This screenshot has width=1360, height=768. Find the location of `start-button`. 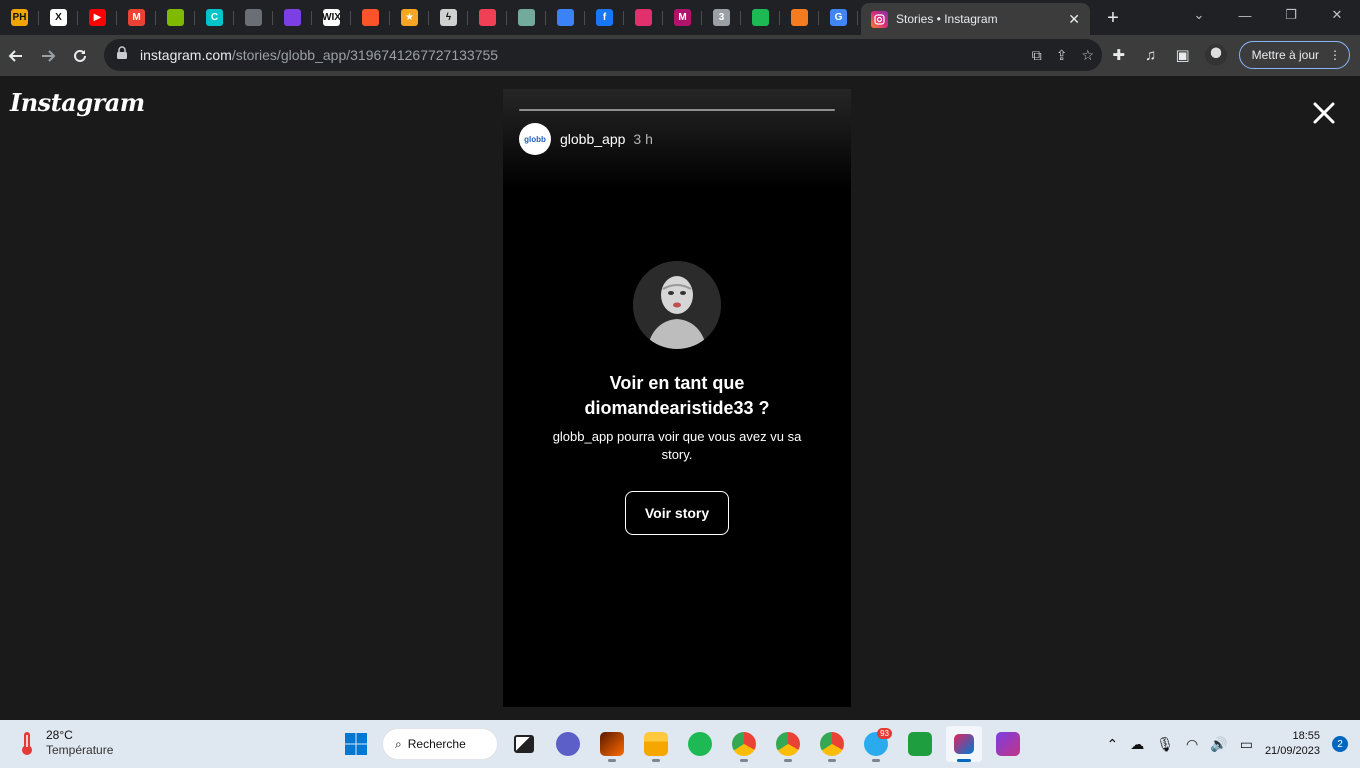

start-button is located at coordinates (356, 744).